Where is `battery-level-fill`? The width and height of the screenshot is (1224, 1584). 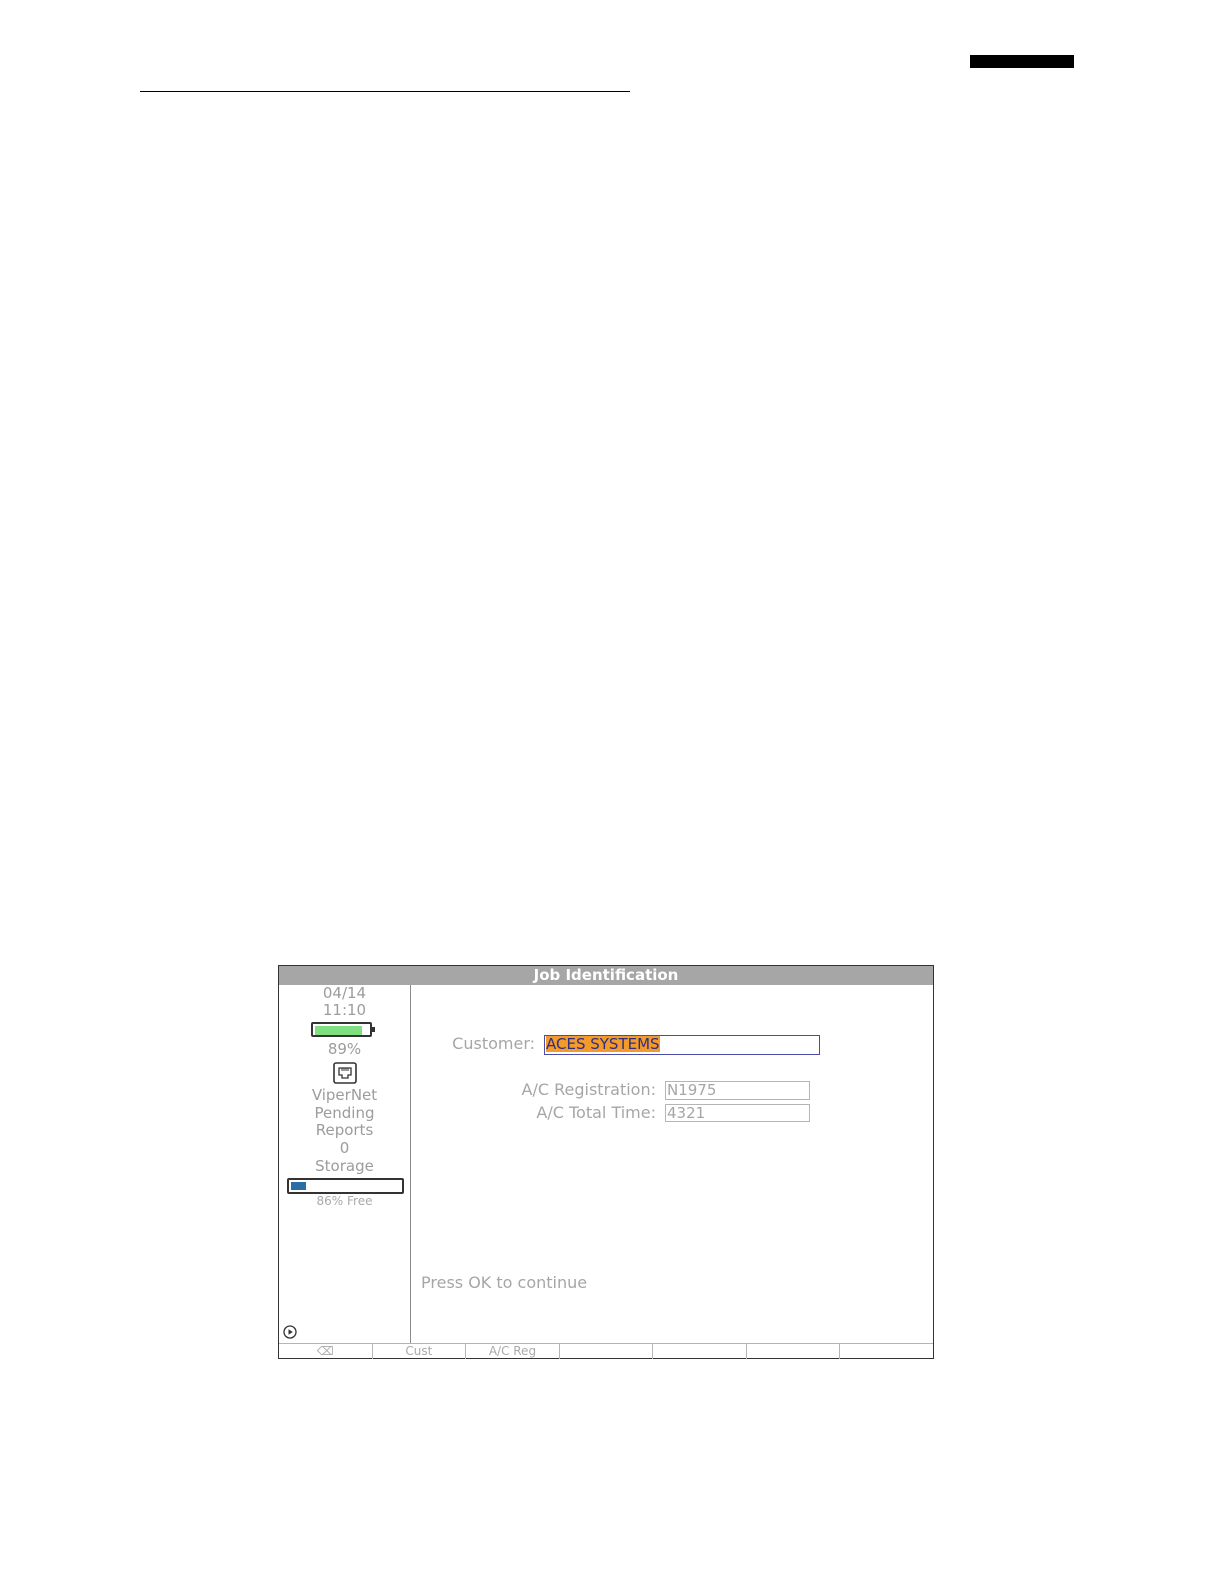 battery-level-fill is located at coordinates (338, 1030).